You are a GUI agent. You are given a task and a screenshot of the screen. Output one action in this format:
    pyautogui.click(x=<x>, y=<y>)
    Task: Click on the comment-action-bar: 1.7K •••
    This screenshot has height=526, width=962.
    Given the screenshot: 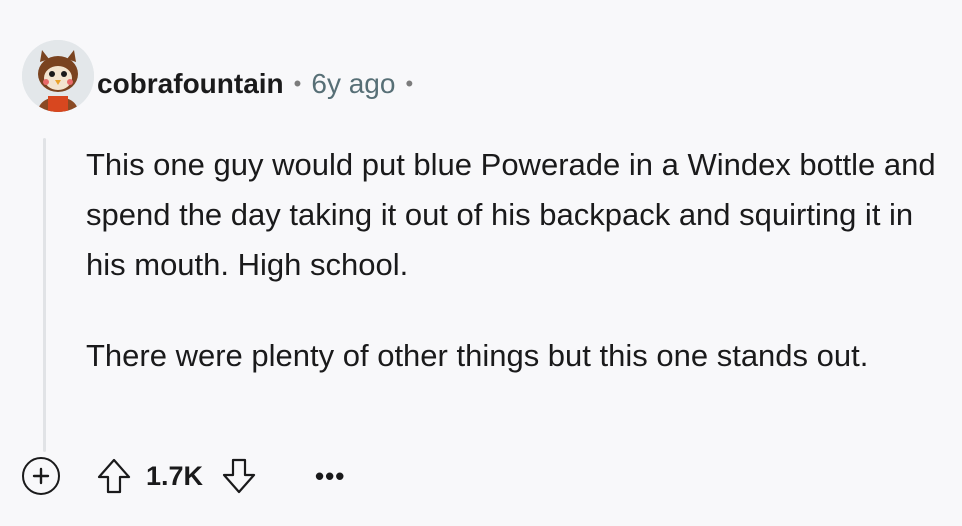 What is the action you would take?
    pyautogui.click(x=183, y=476)
    